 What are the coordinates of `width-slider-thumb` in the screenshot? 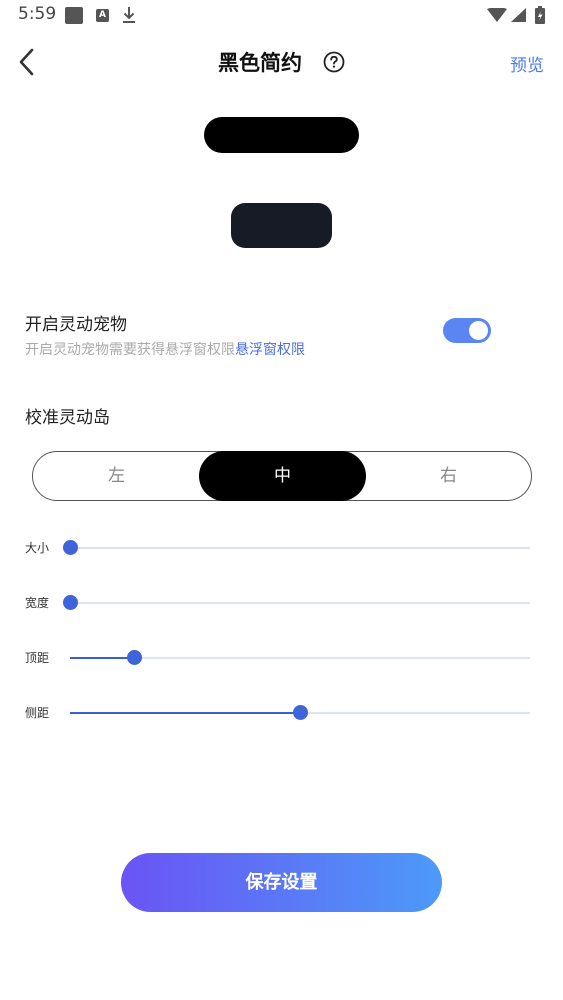 It's located at (70, 602).